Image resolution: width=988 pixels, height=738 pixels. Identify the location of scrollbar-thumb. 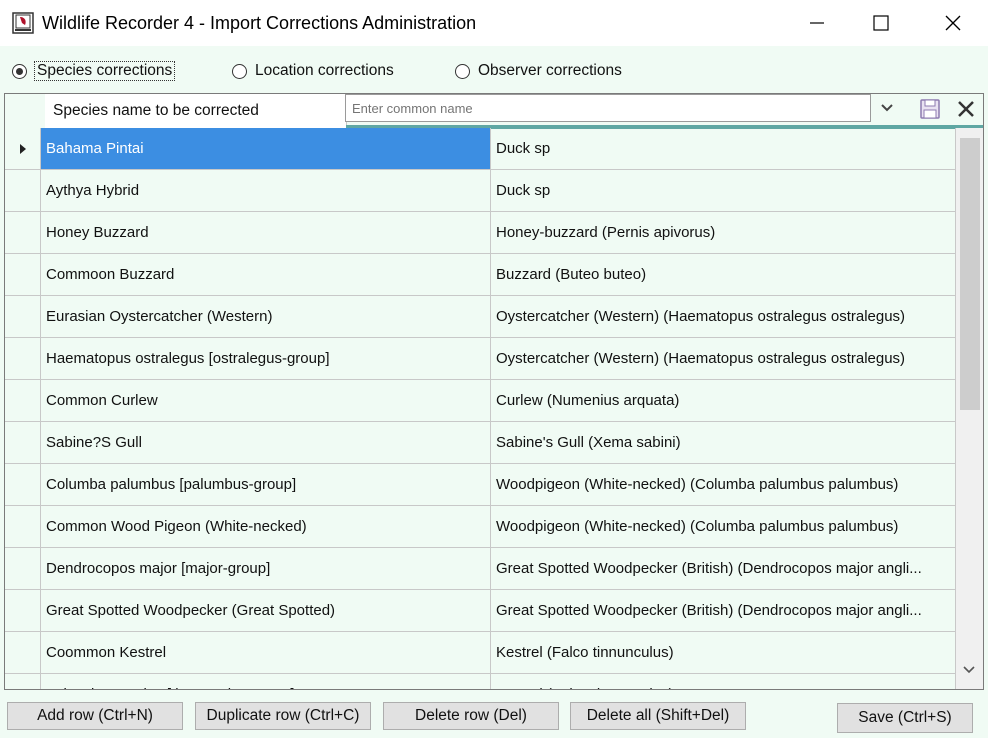
(970, 274).